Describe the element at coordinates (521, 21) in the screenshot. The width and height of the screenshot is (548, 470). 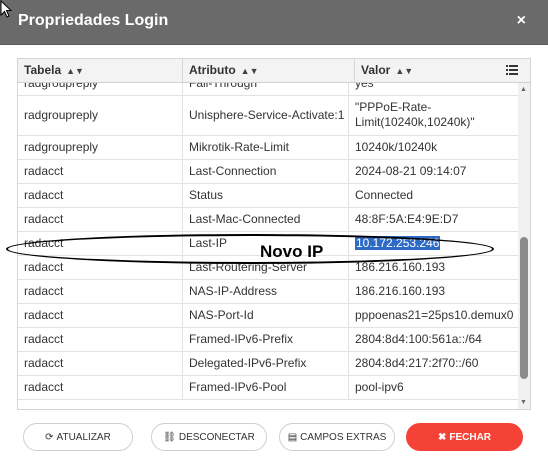
I see `close-icon: ×` at that location.